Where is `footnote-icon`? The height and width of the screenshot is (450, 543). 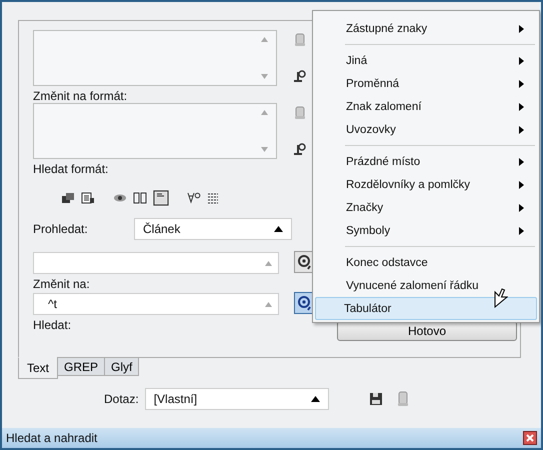 footnote-icon is located at coordinates (161, 198).